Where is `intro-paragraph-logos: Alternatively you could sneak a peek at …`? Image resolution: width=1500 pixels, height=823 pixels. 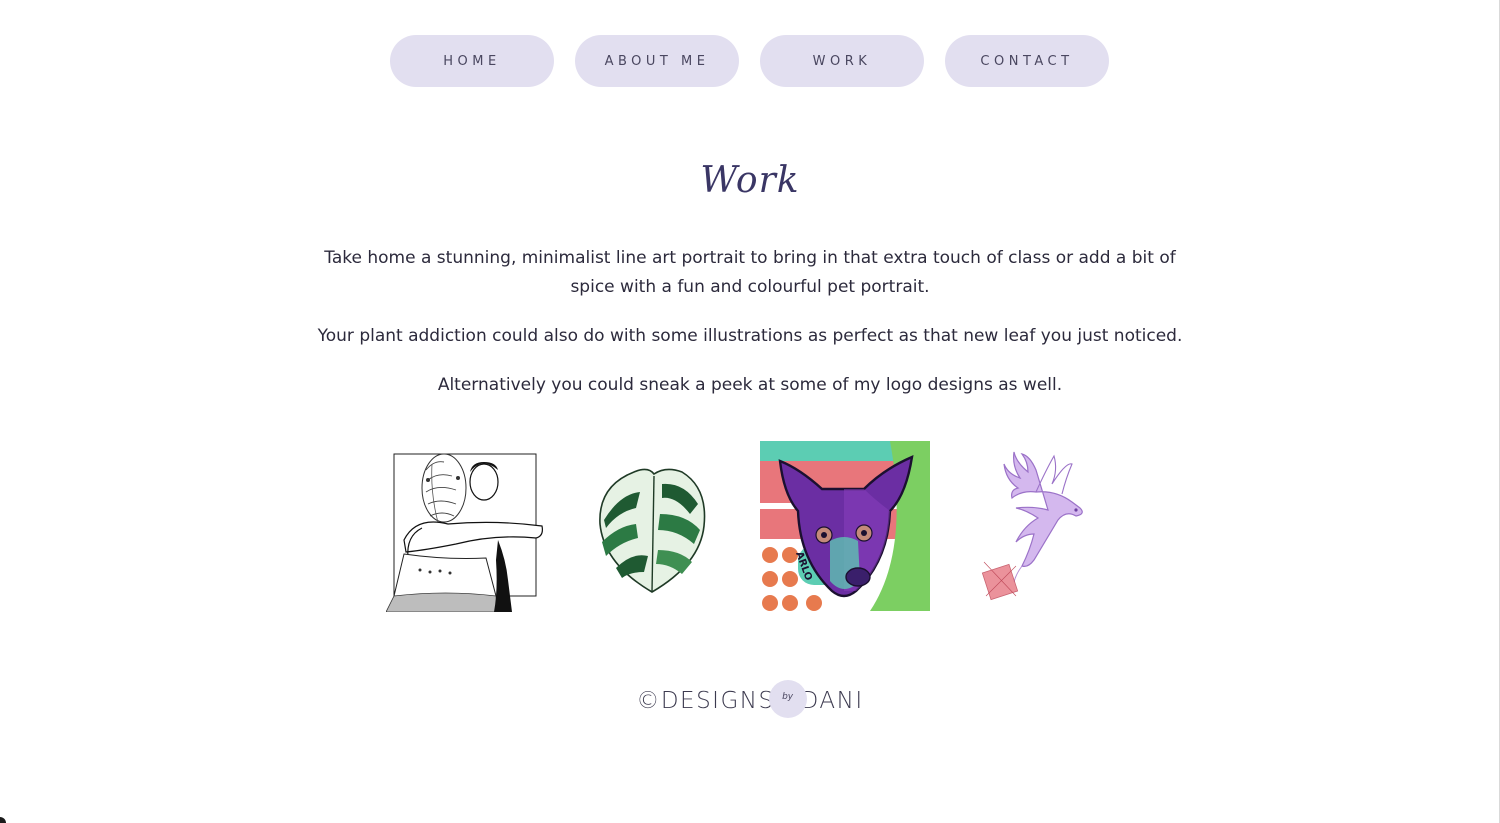
intro-paragraph-logos: Alternatively you could sneak a peek at … is located at coordinates (750, 385).